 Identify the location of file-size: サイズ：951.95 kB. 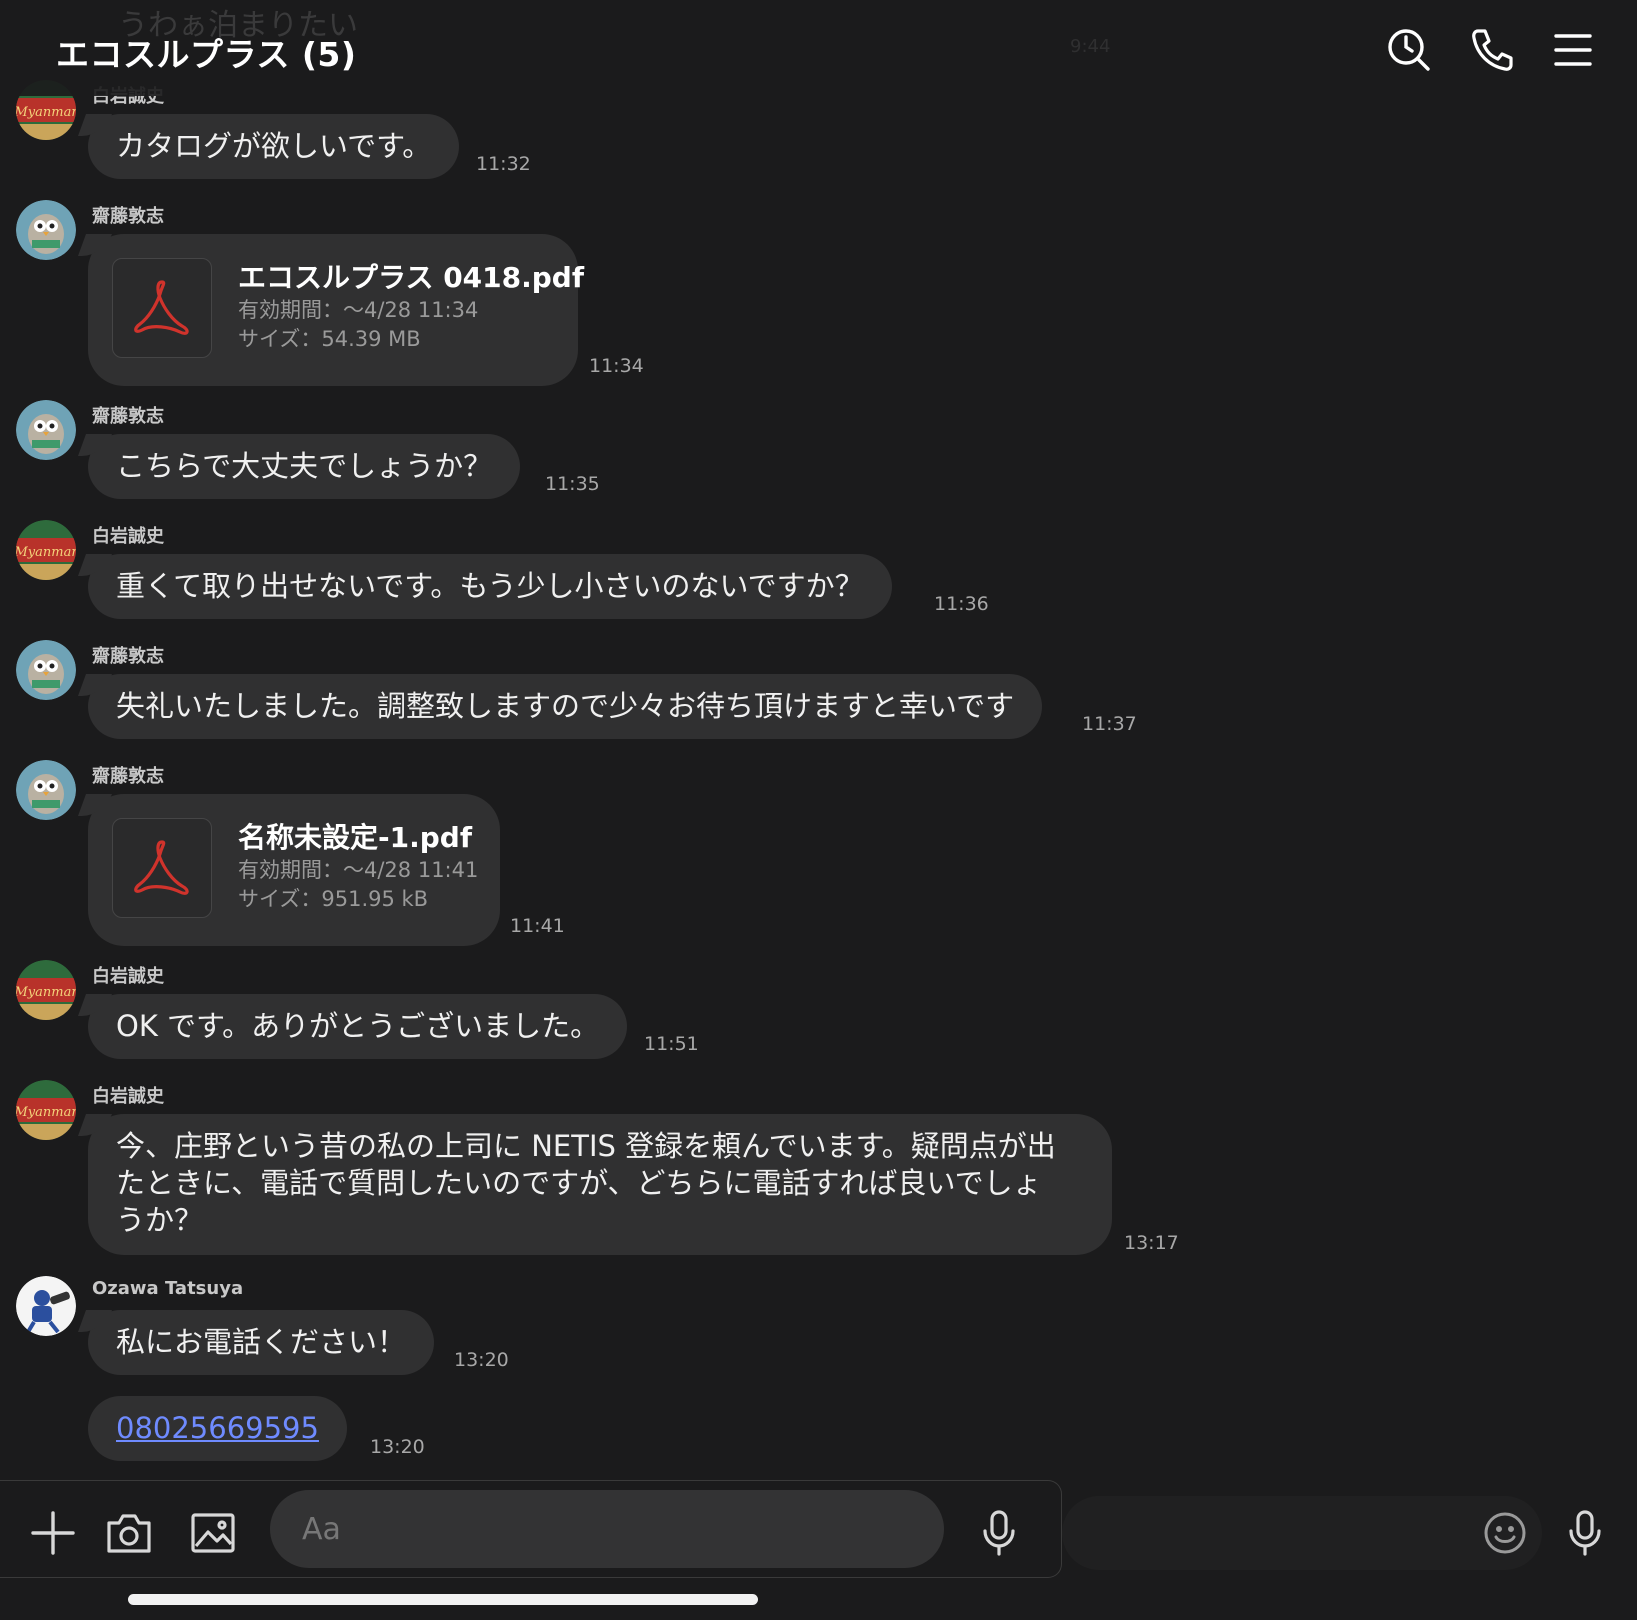
(333, 899).